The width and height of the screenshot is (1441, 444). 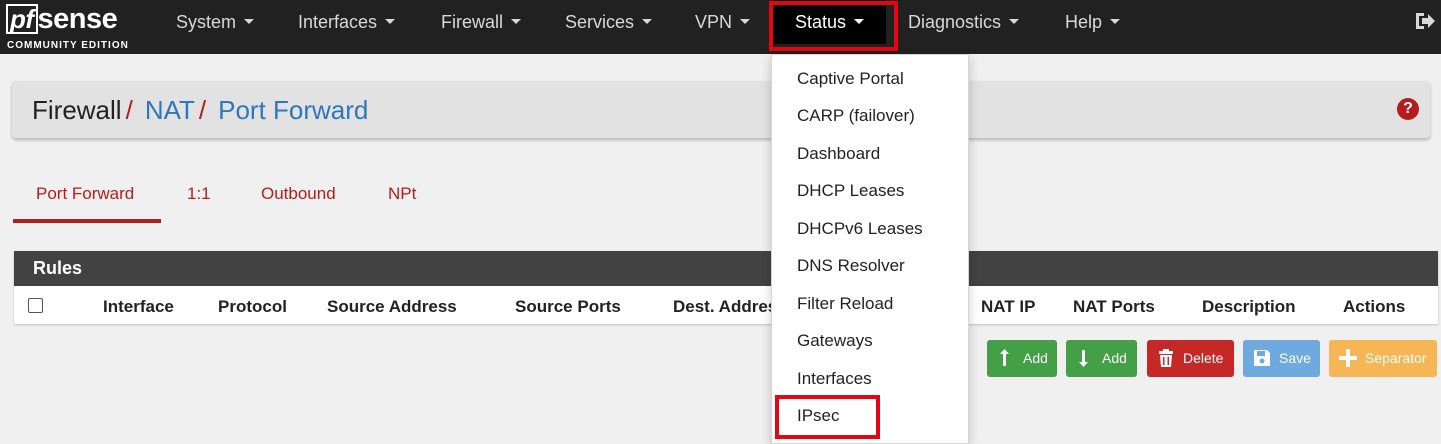 What do you see at coordinates (1262, 358) in the screenshot?
I see `save-icon` at bounding box center [1262, 358].